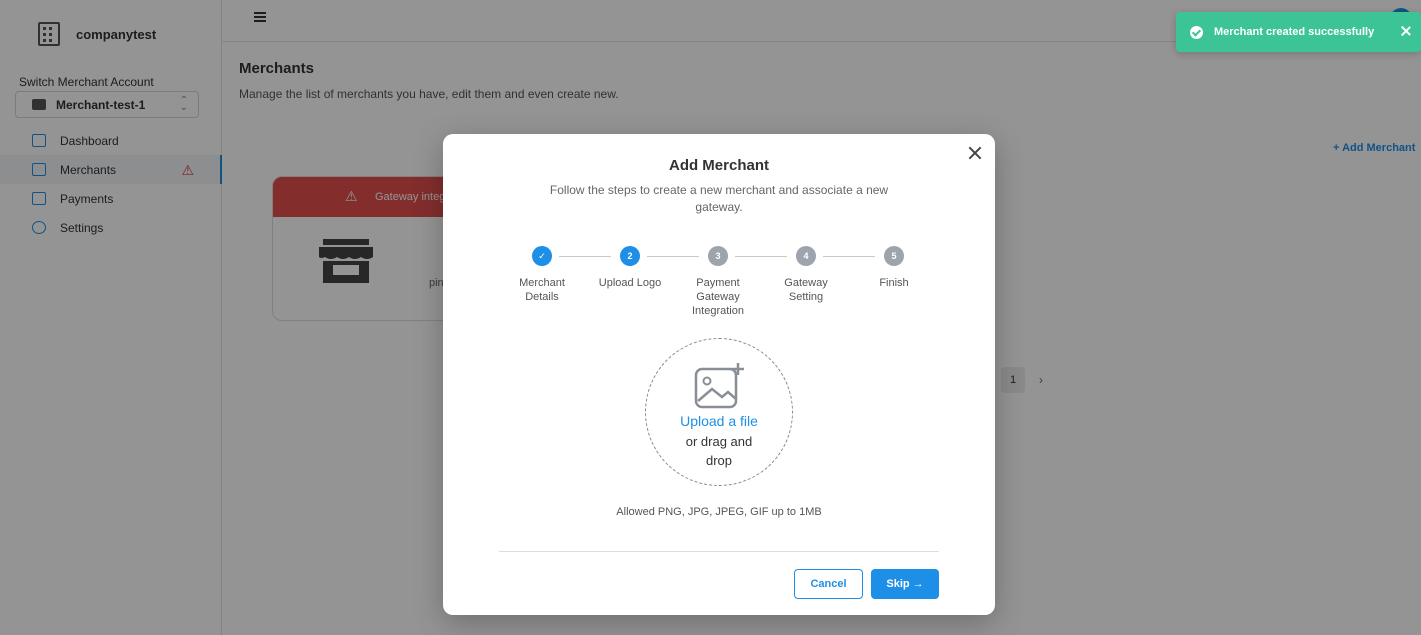  Describe the element at coordinates (719, 551) in the screenshot. I see `divider` at that location.